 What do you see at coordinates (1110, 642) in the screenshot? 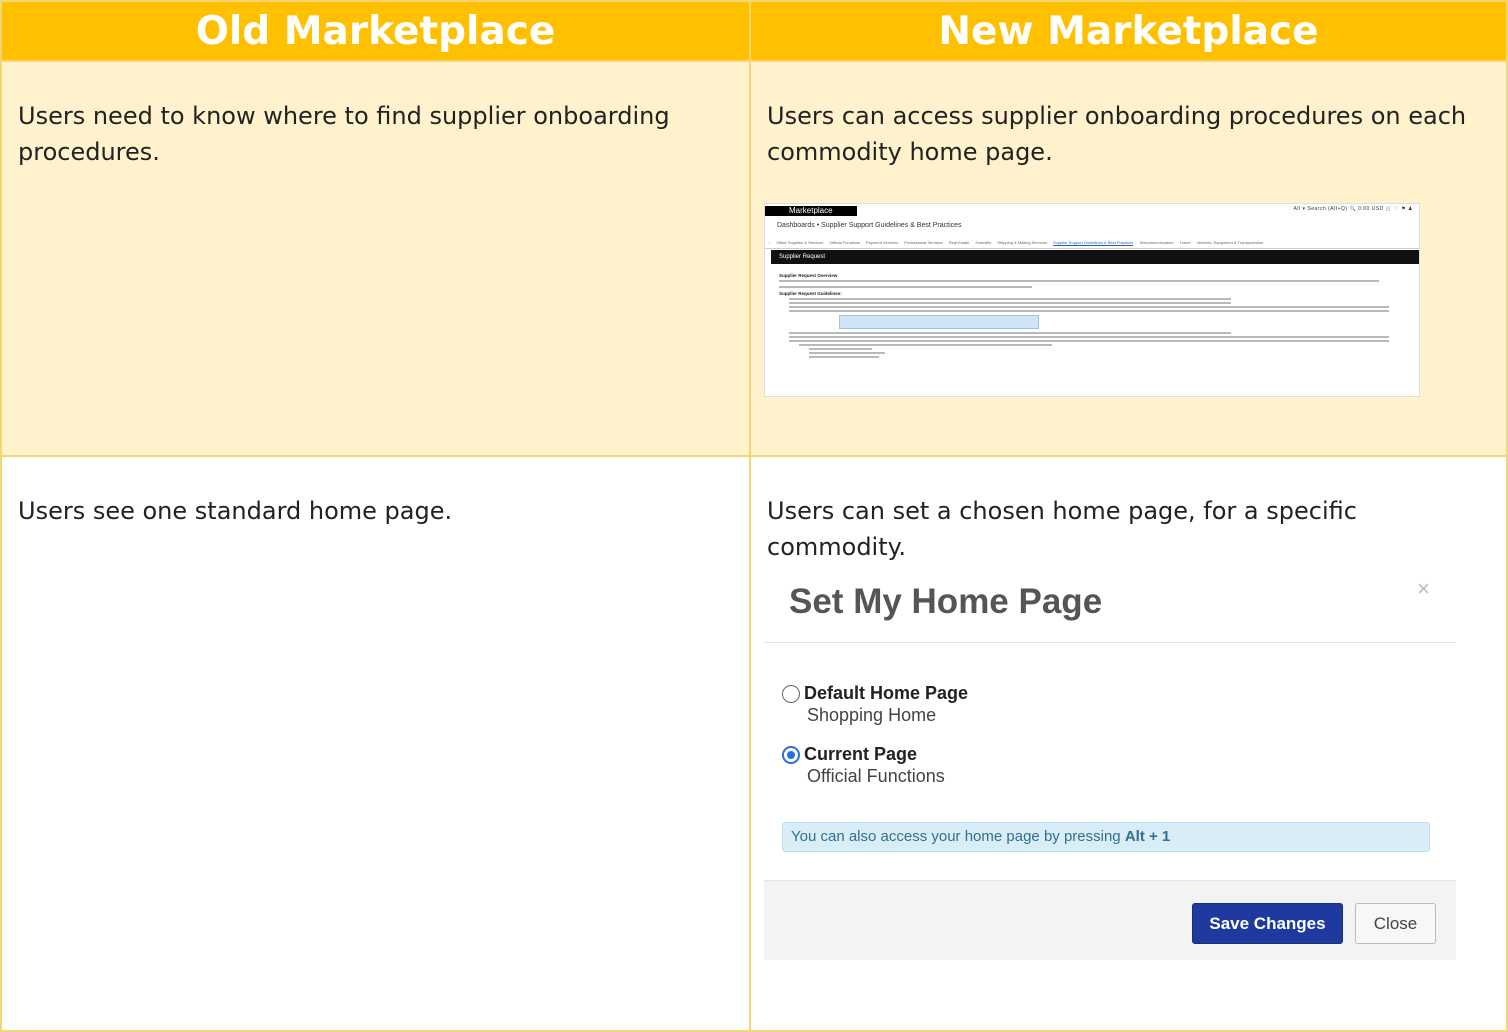
I see `dialog-divider` at bounding box center [1110, 642].